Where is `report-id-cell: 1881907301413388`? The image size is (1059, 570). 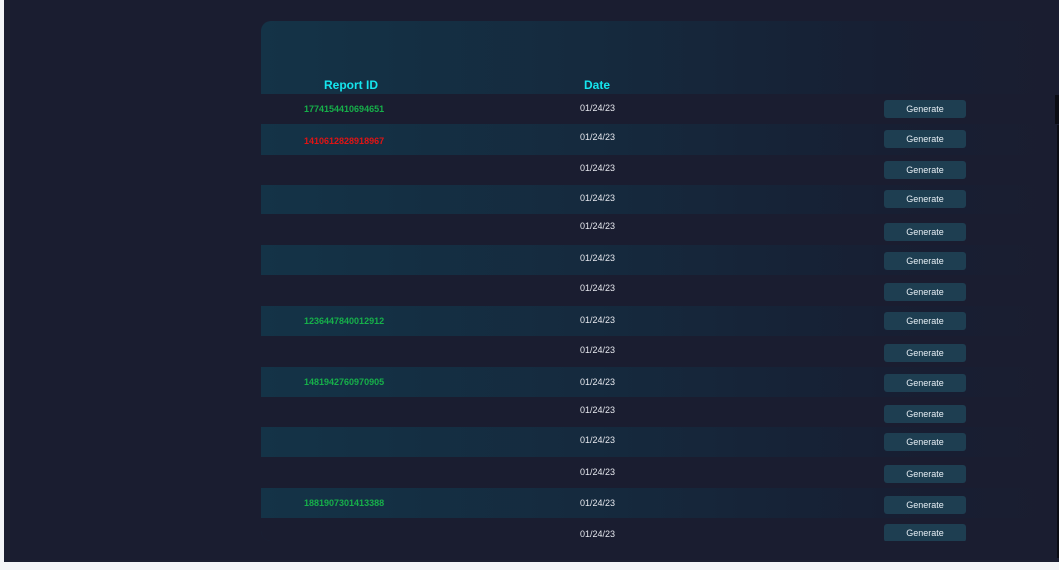
report-id-cell: 1881907301413388 is located at coordinates (344, 503).